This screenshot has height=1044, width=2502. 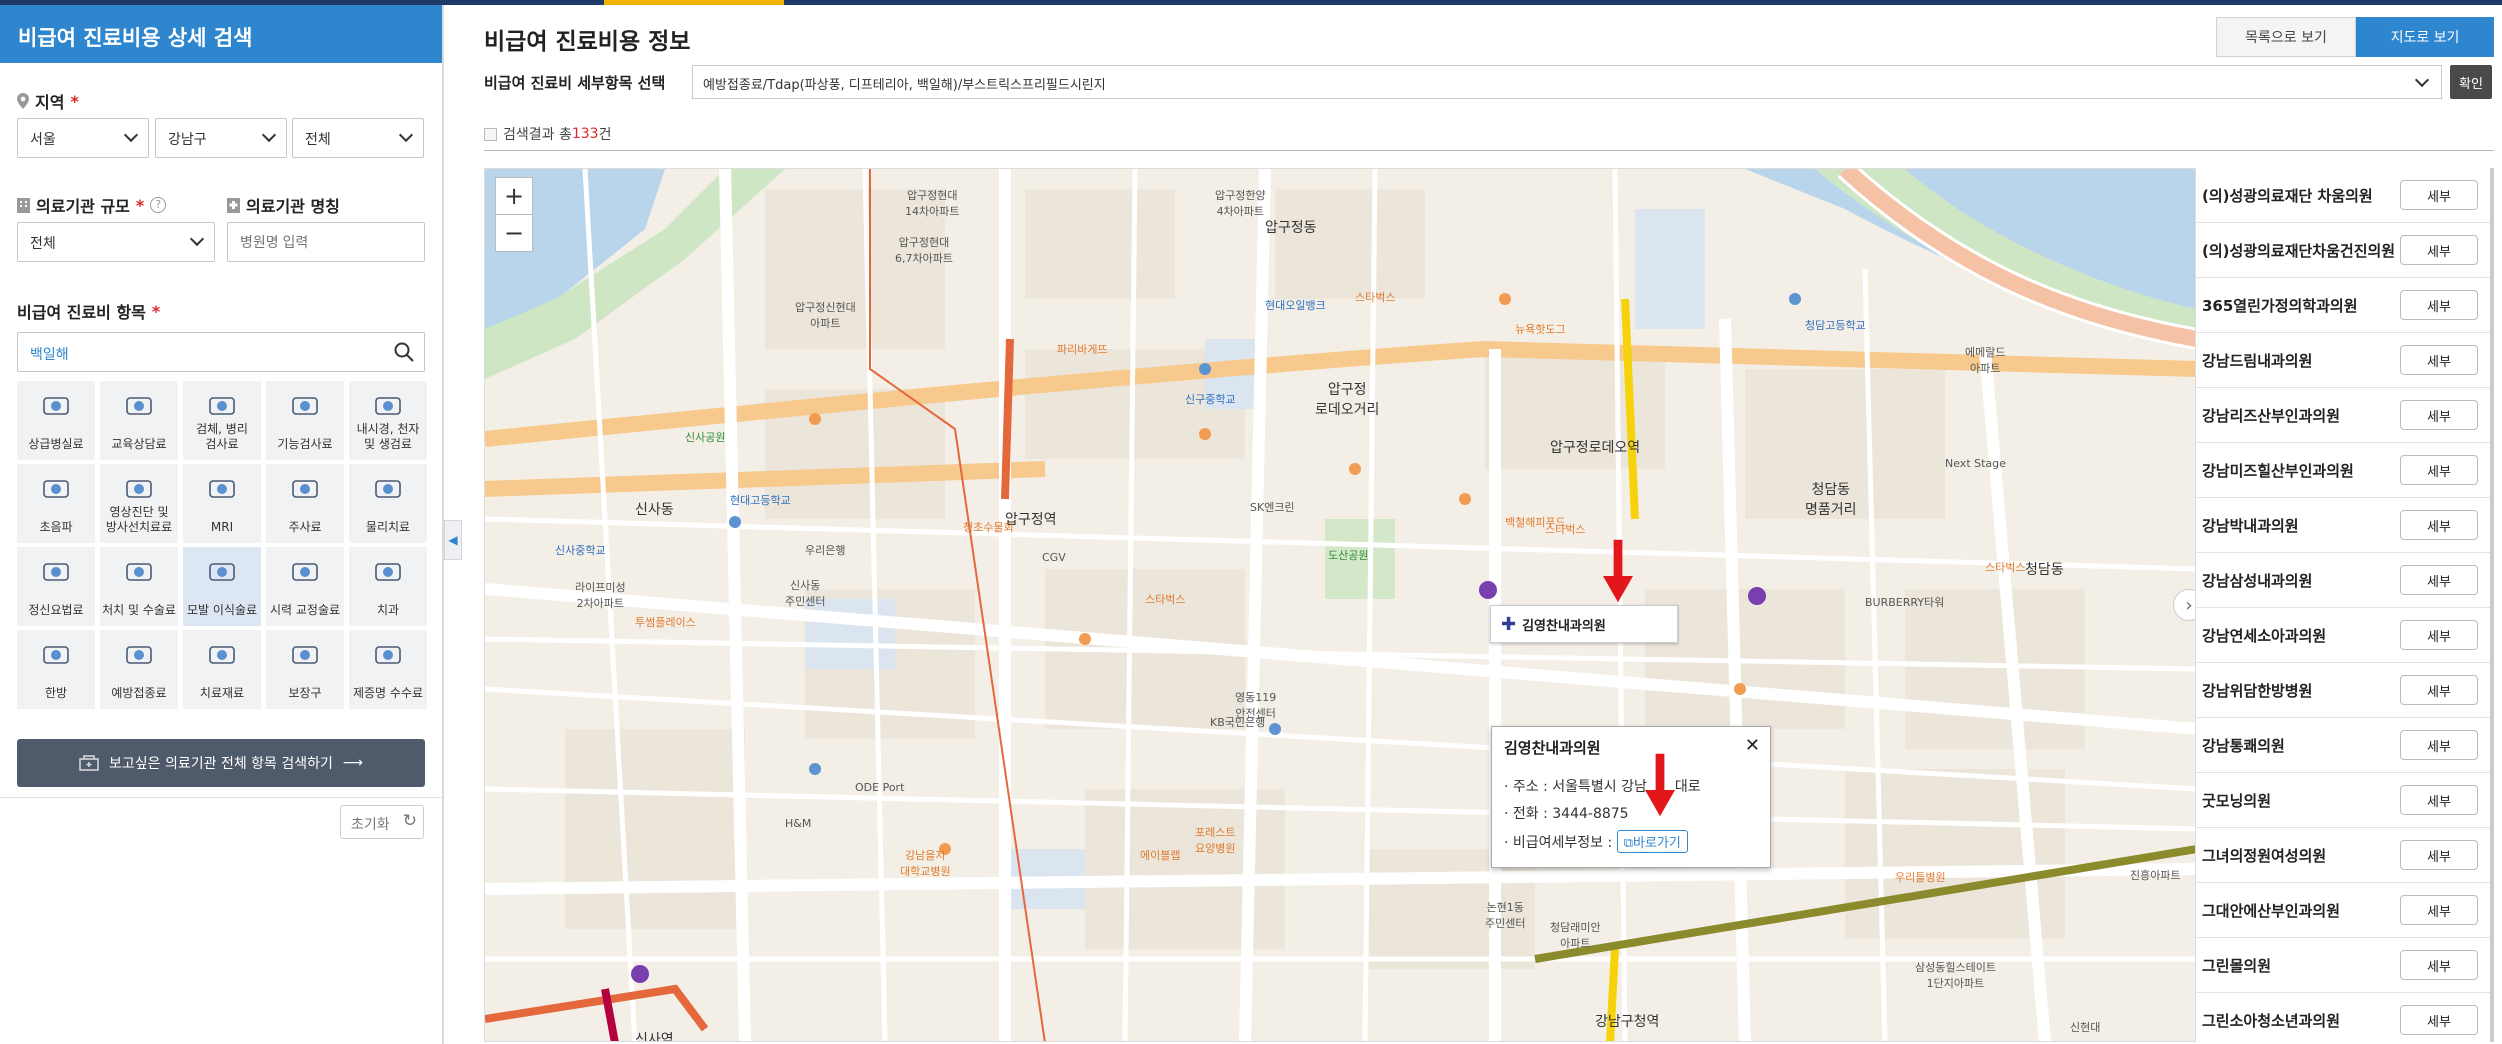 What do you see at coordinates (83, 138) in the screenshot?
I see `region-sido-select: 서울` at bounding box center [83, 138].